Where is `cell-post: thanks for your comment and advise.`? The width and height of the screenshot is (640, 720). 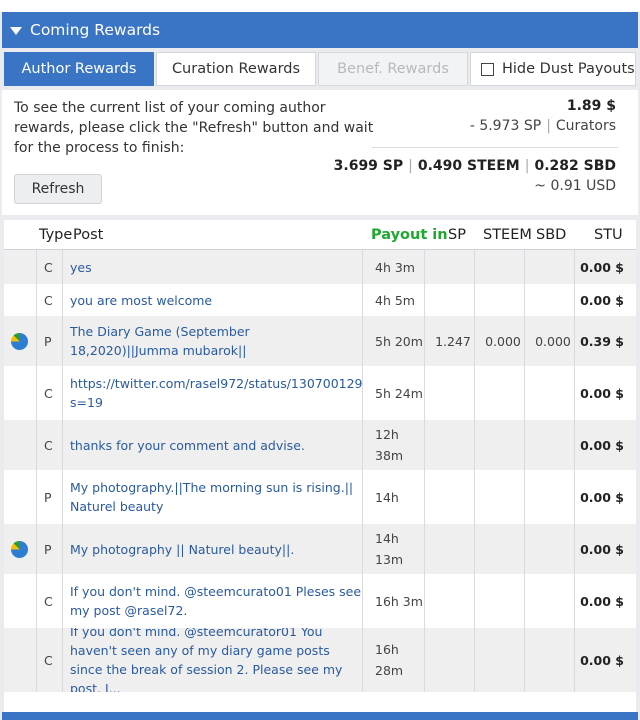 cell-post: thanks for your comment and advise. is located at coordinates (216, 445).